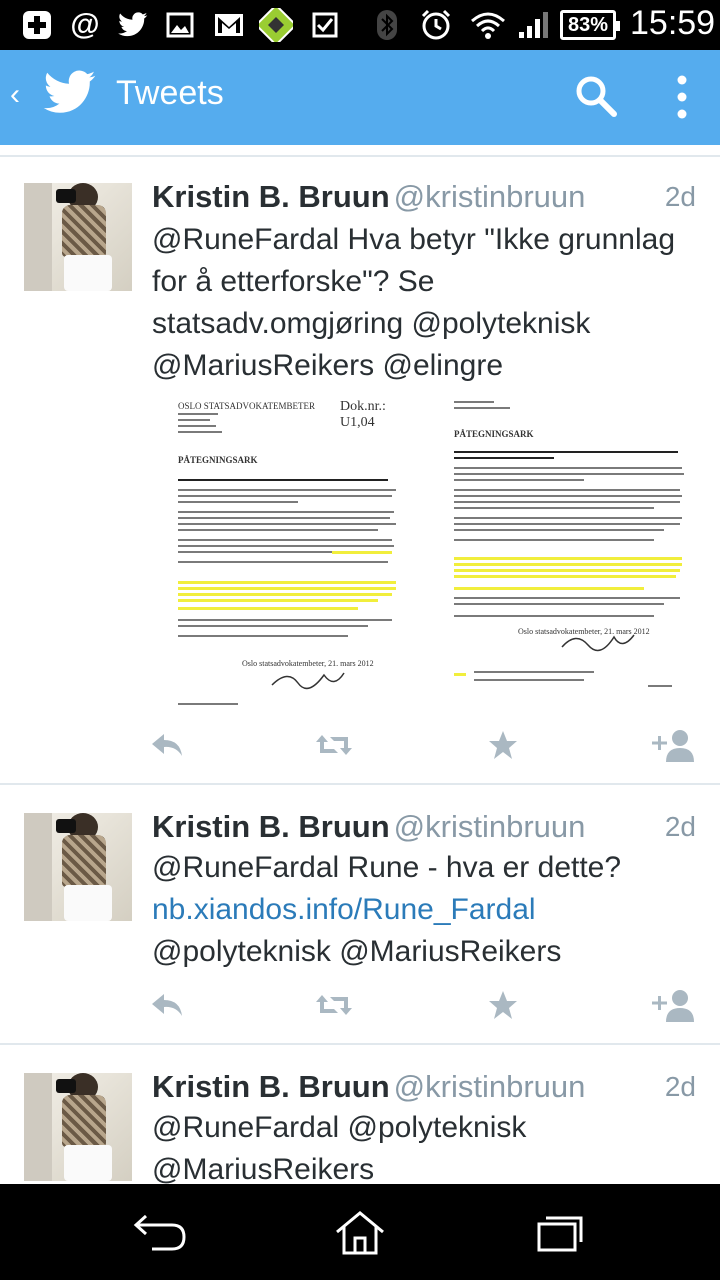  What do you see at coordinates (590, 25) in the screenshot?
I see `battery-indicator: 83%` at bounding box center [590, 25].